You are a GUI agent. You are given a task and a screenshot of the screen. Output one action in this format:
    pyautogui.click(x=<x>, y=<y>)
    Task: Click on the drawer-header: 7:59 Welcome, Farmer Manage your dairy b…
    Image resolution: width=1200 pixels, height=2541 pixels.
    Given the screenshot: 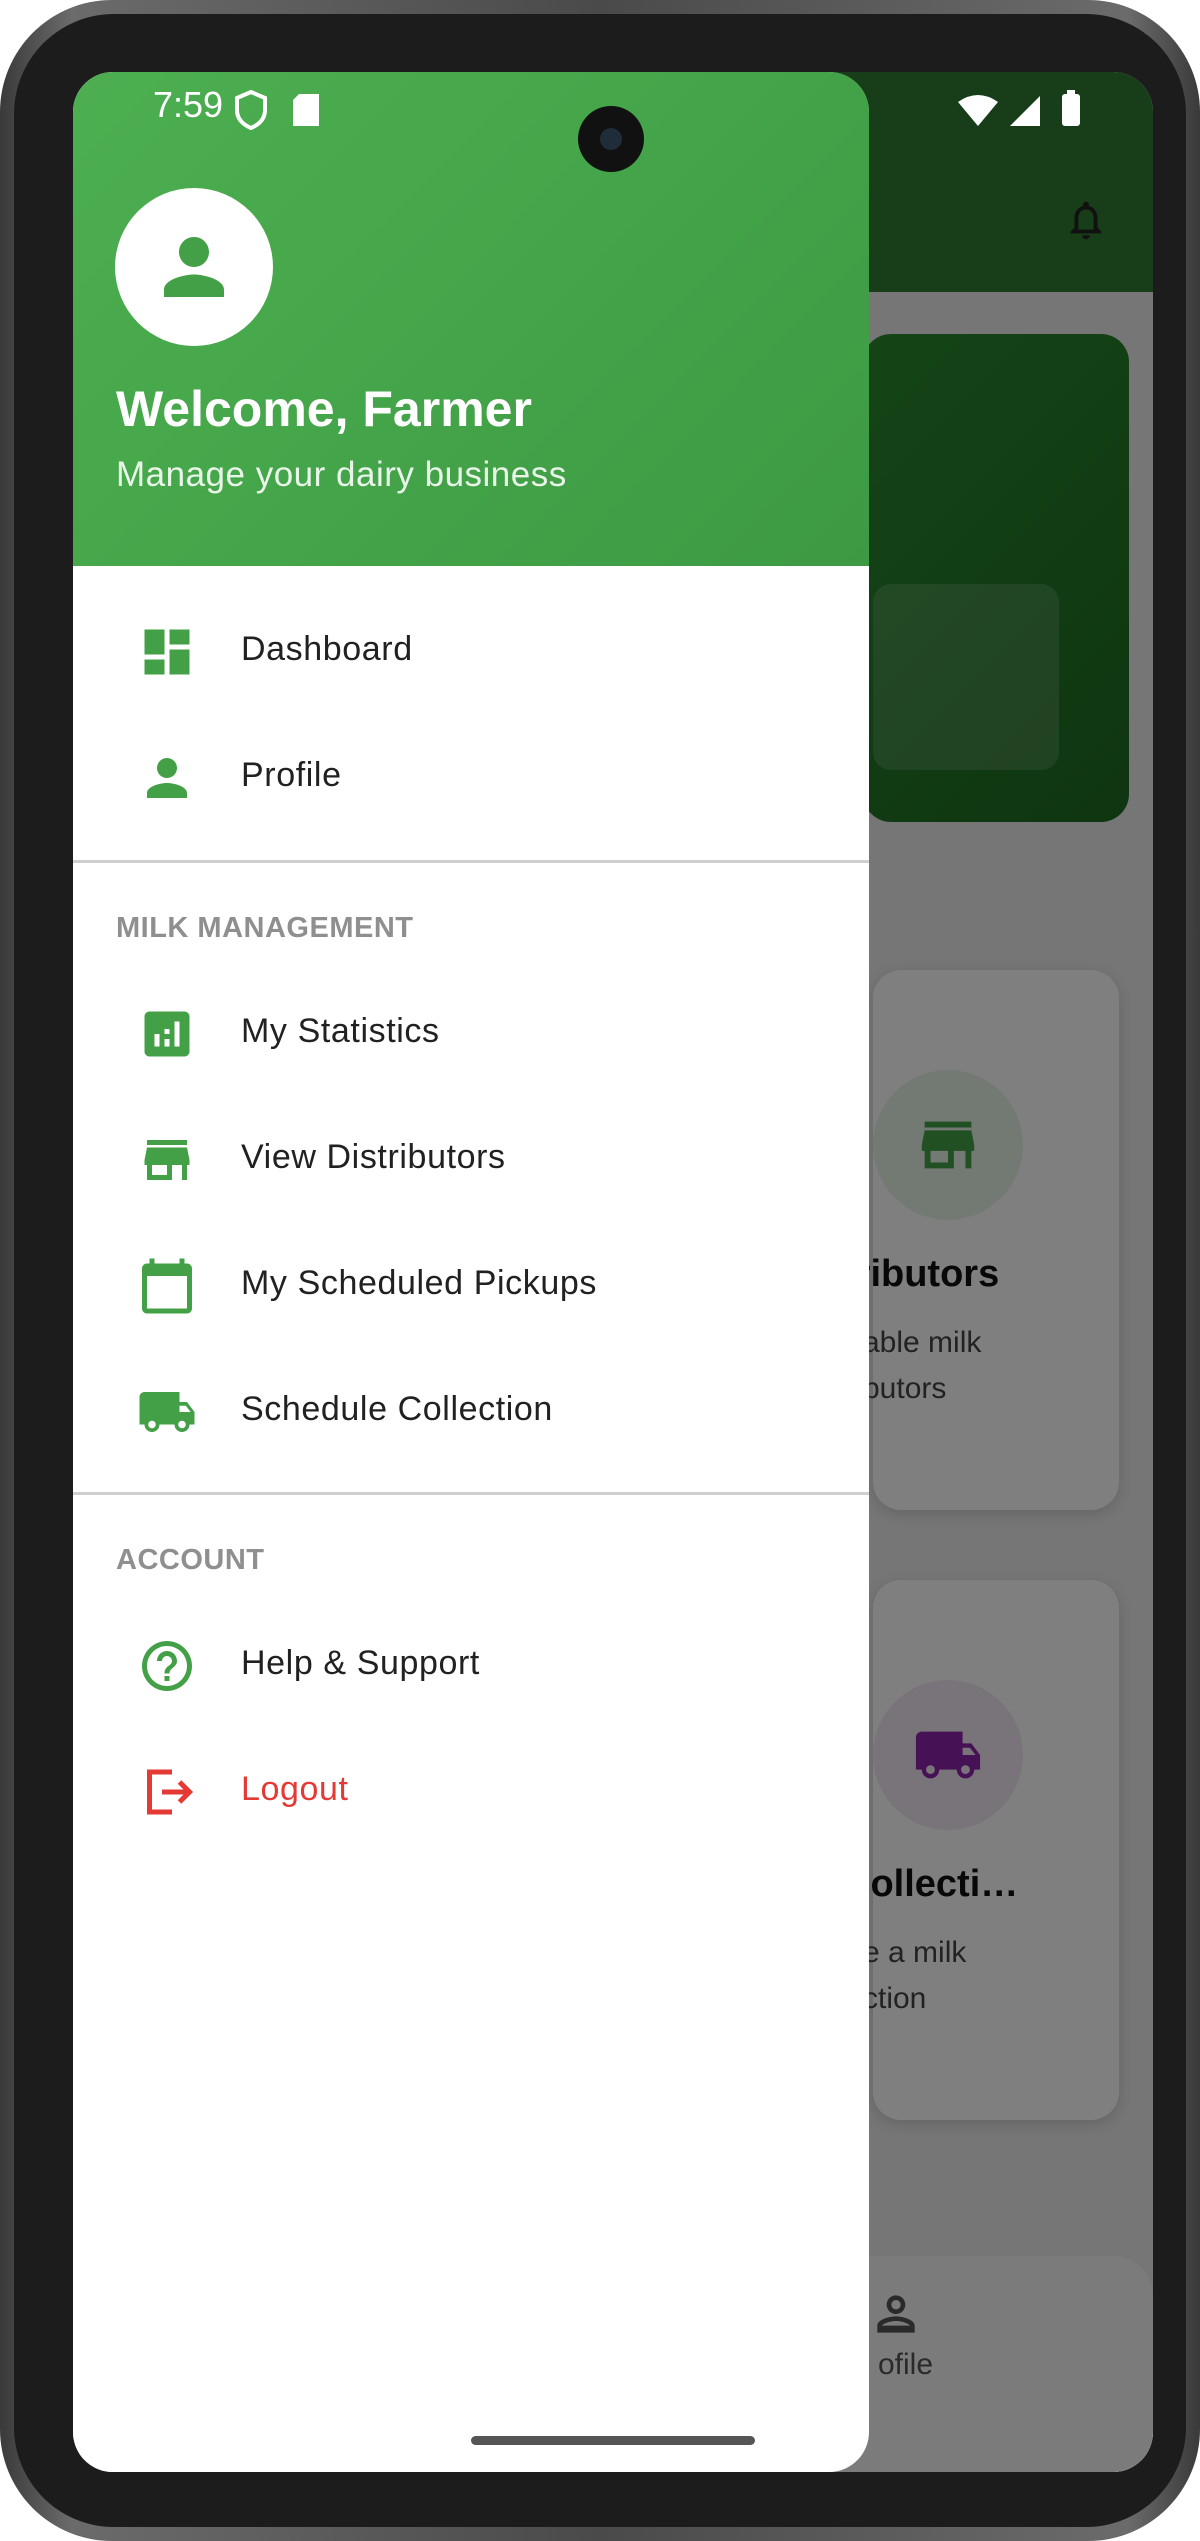 What is the action you would take?
    pyautogui.click(x=471, y=319)
    